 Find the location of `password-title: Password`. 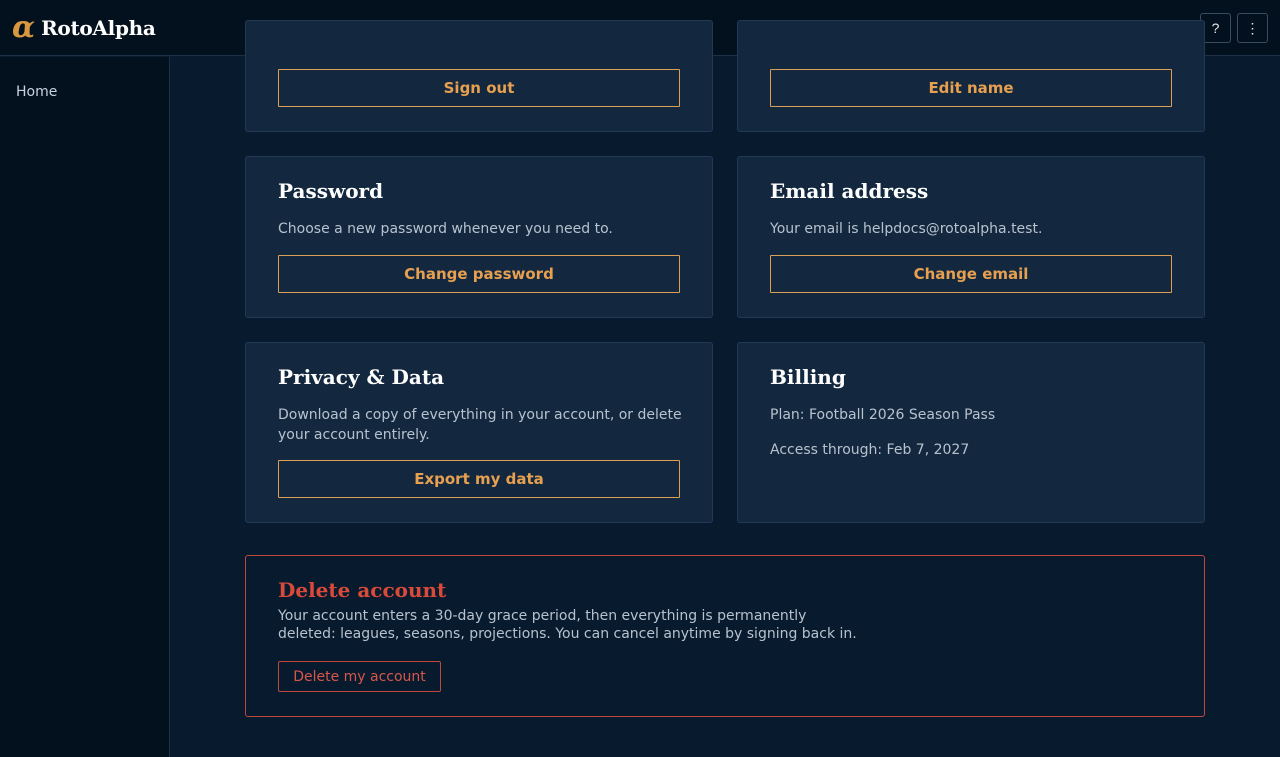

password-title: Password is located at coordinates (331, 191).